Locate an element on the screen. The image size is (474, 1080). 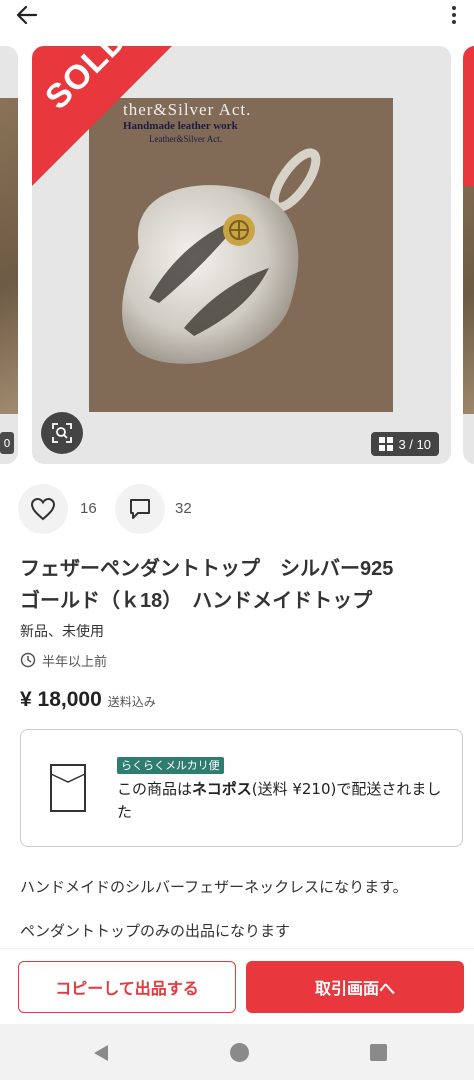
shipping-method-name: ネコポス is located at coordinates (222, 789).